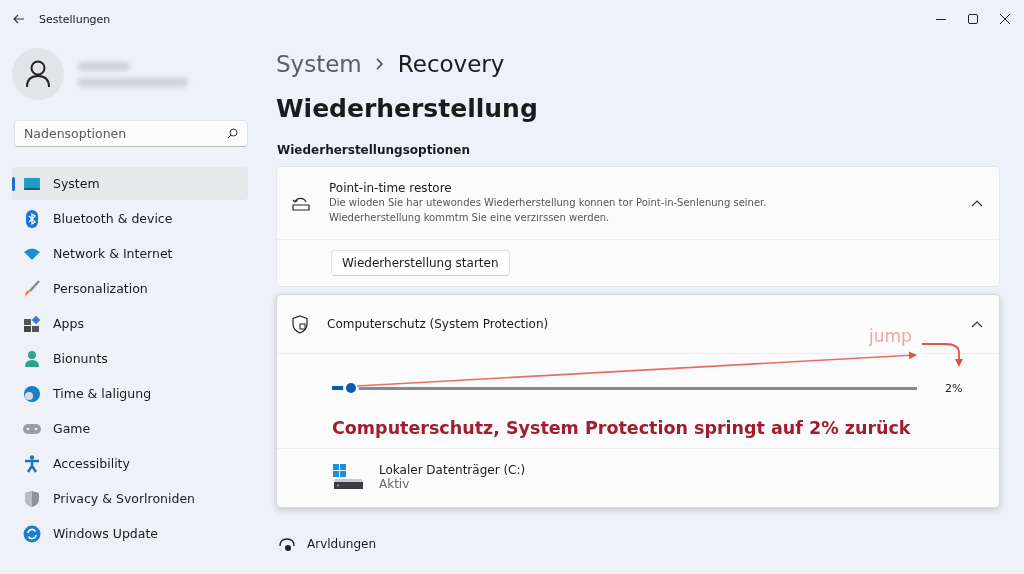 This screenshot has height=574, width=1024. I want to click on section-heading: Wiederherstellungsoptionen, so click(374, 150).